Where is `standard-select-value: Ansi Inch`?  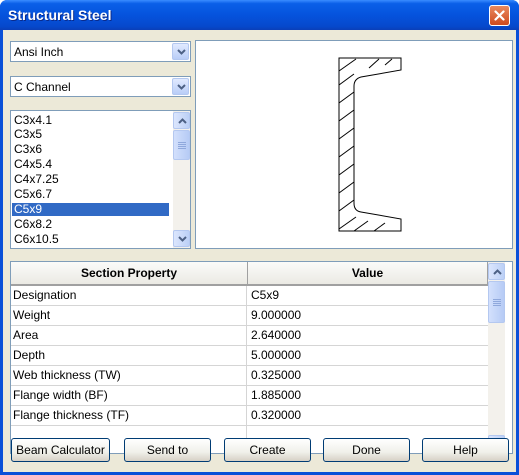
standard-select-value: Ansi Inch is located at coordinates (39, 52).